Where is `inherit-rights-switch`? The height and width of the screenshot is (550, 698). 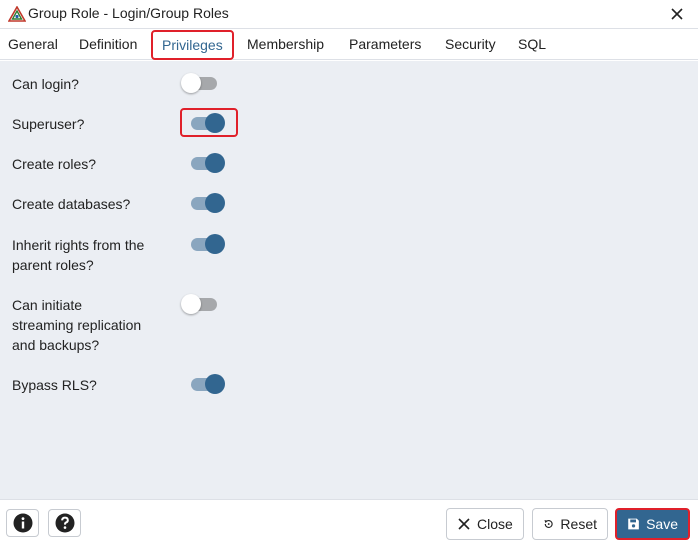
inherit-rights-switch is located at coordinates (206, 244).